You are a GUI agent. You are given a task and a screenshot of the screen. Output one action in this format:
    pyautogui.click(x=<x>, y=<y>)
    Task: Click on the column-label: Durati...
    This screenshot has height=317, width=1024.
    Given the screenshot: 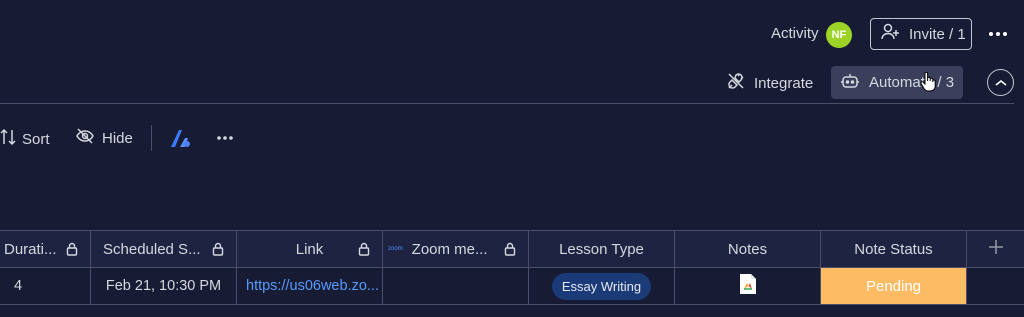 What is the action you would take?
    pyautogui.click(x=30, y=249)
    